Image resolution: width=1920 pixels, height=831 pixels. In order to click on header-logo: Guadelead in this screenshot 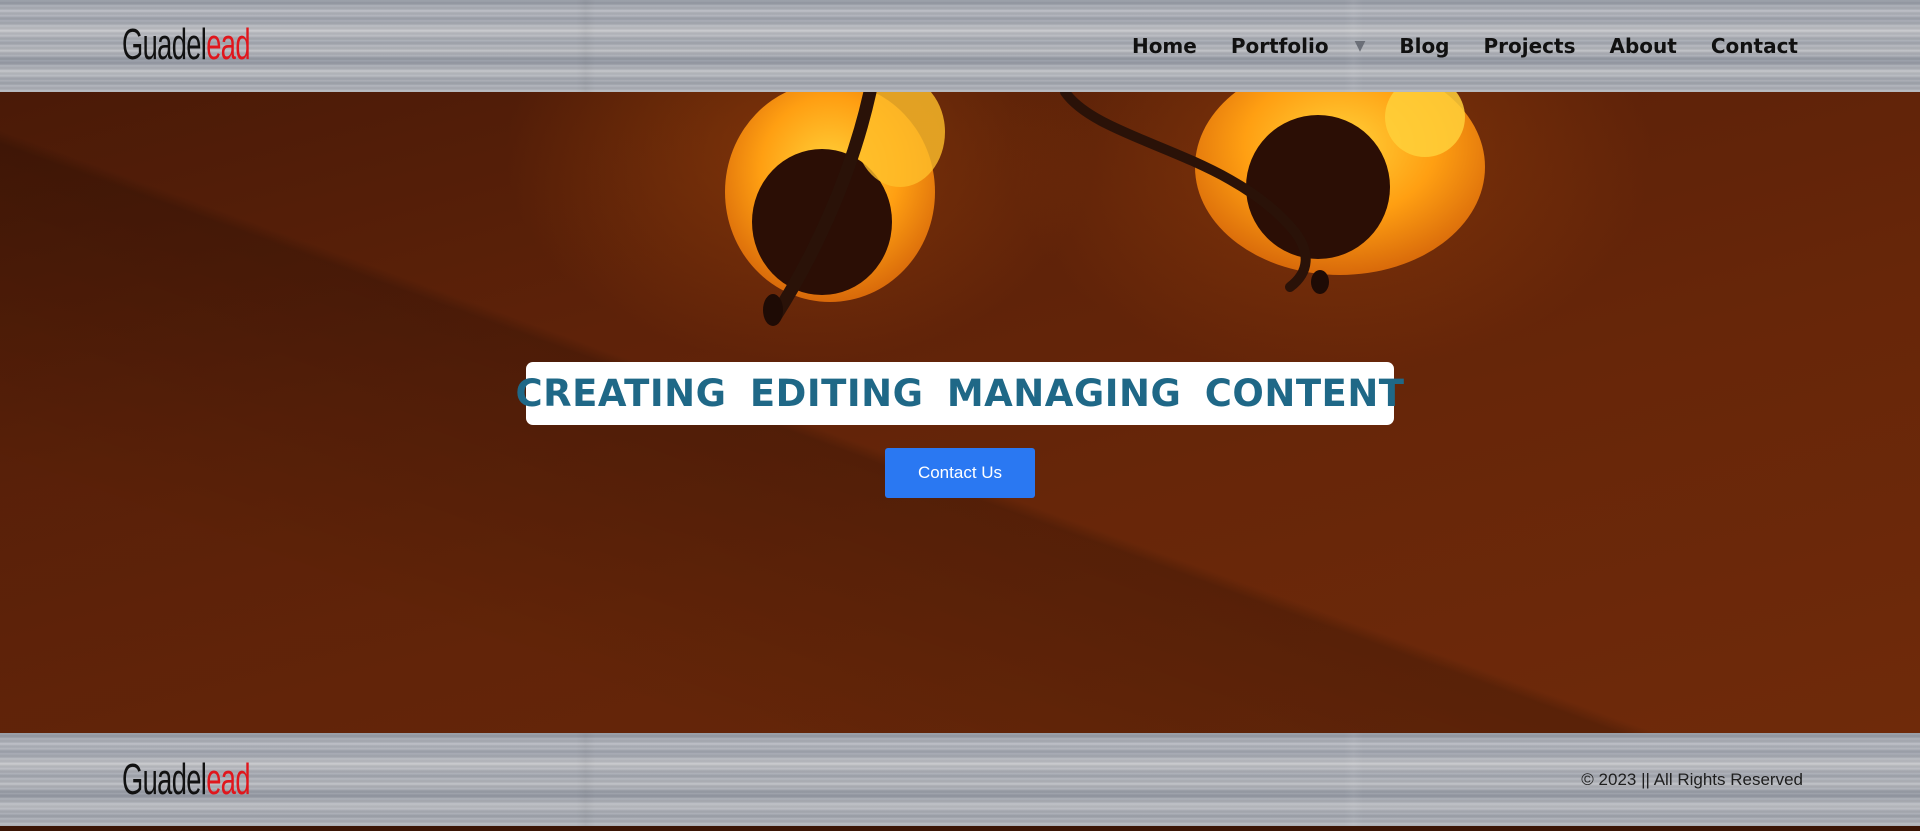, I will do `click(186, 44)`.